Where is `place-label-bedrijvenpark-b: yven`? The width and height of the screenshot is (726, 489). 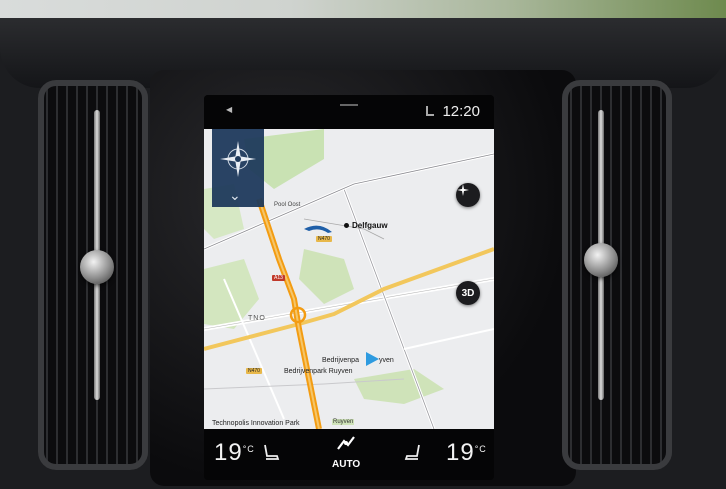
place-label-bedrijvenpark-b: yven is located at coordinates (386, 360).